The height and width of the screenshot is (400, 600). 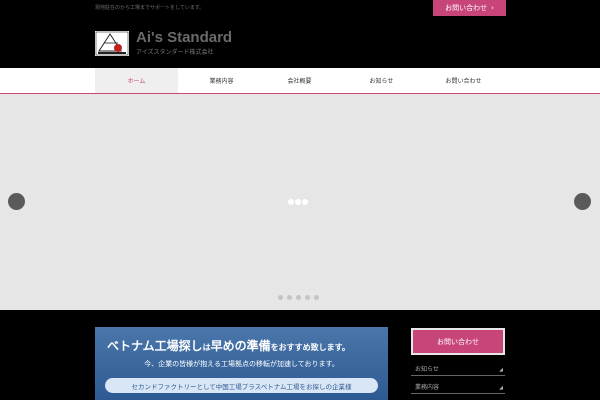 What do you see at coordinates (155, 346) in the screenshot?
I see `banner-headline-part: ベトナム工場探し` at bounding box center [155, 346].